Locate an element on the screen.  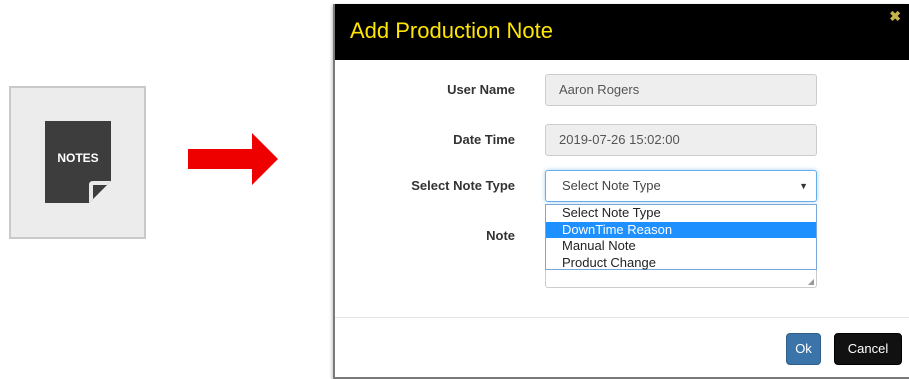
dropdown-option: Product Change is located at coordinates (681, 263).